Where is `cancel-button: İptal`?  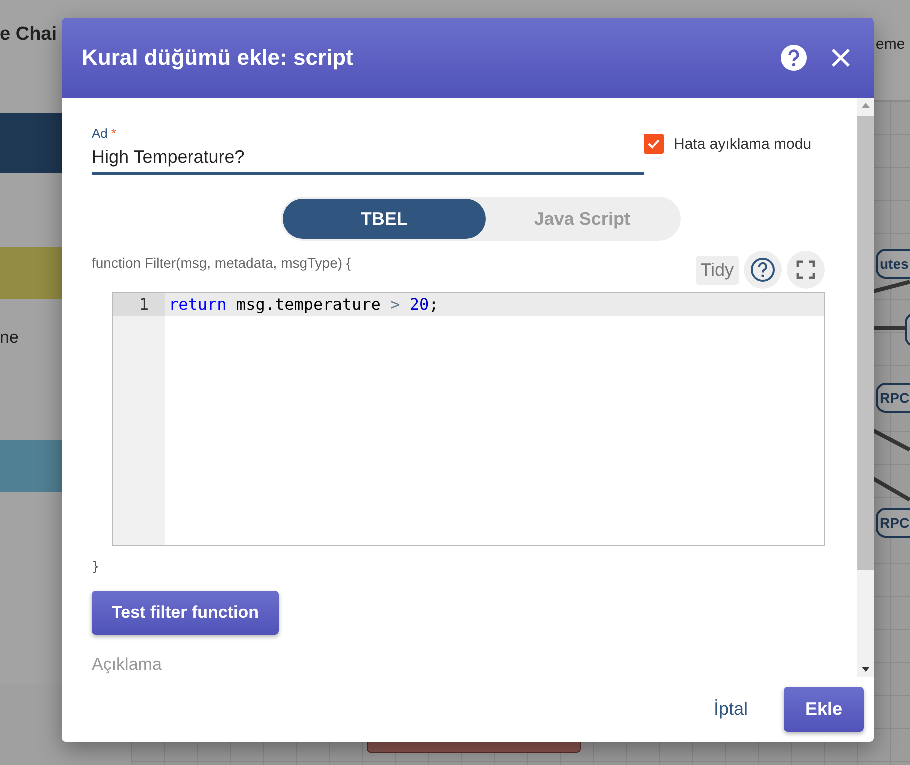
cancel-button: İptal is located at coordinates (731, 709).